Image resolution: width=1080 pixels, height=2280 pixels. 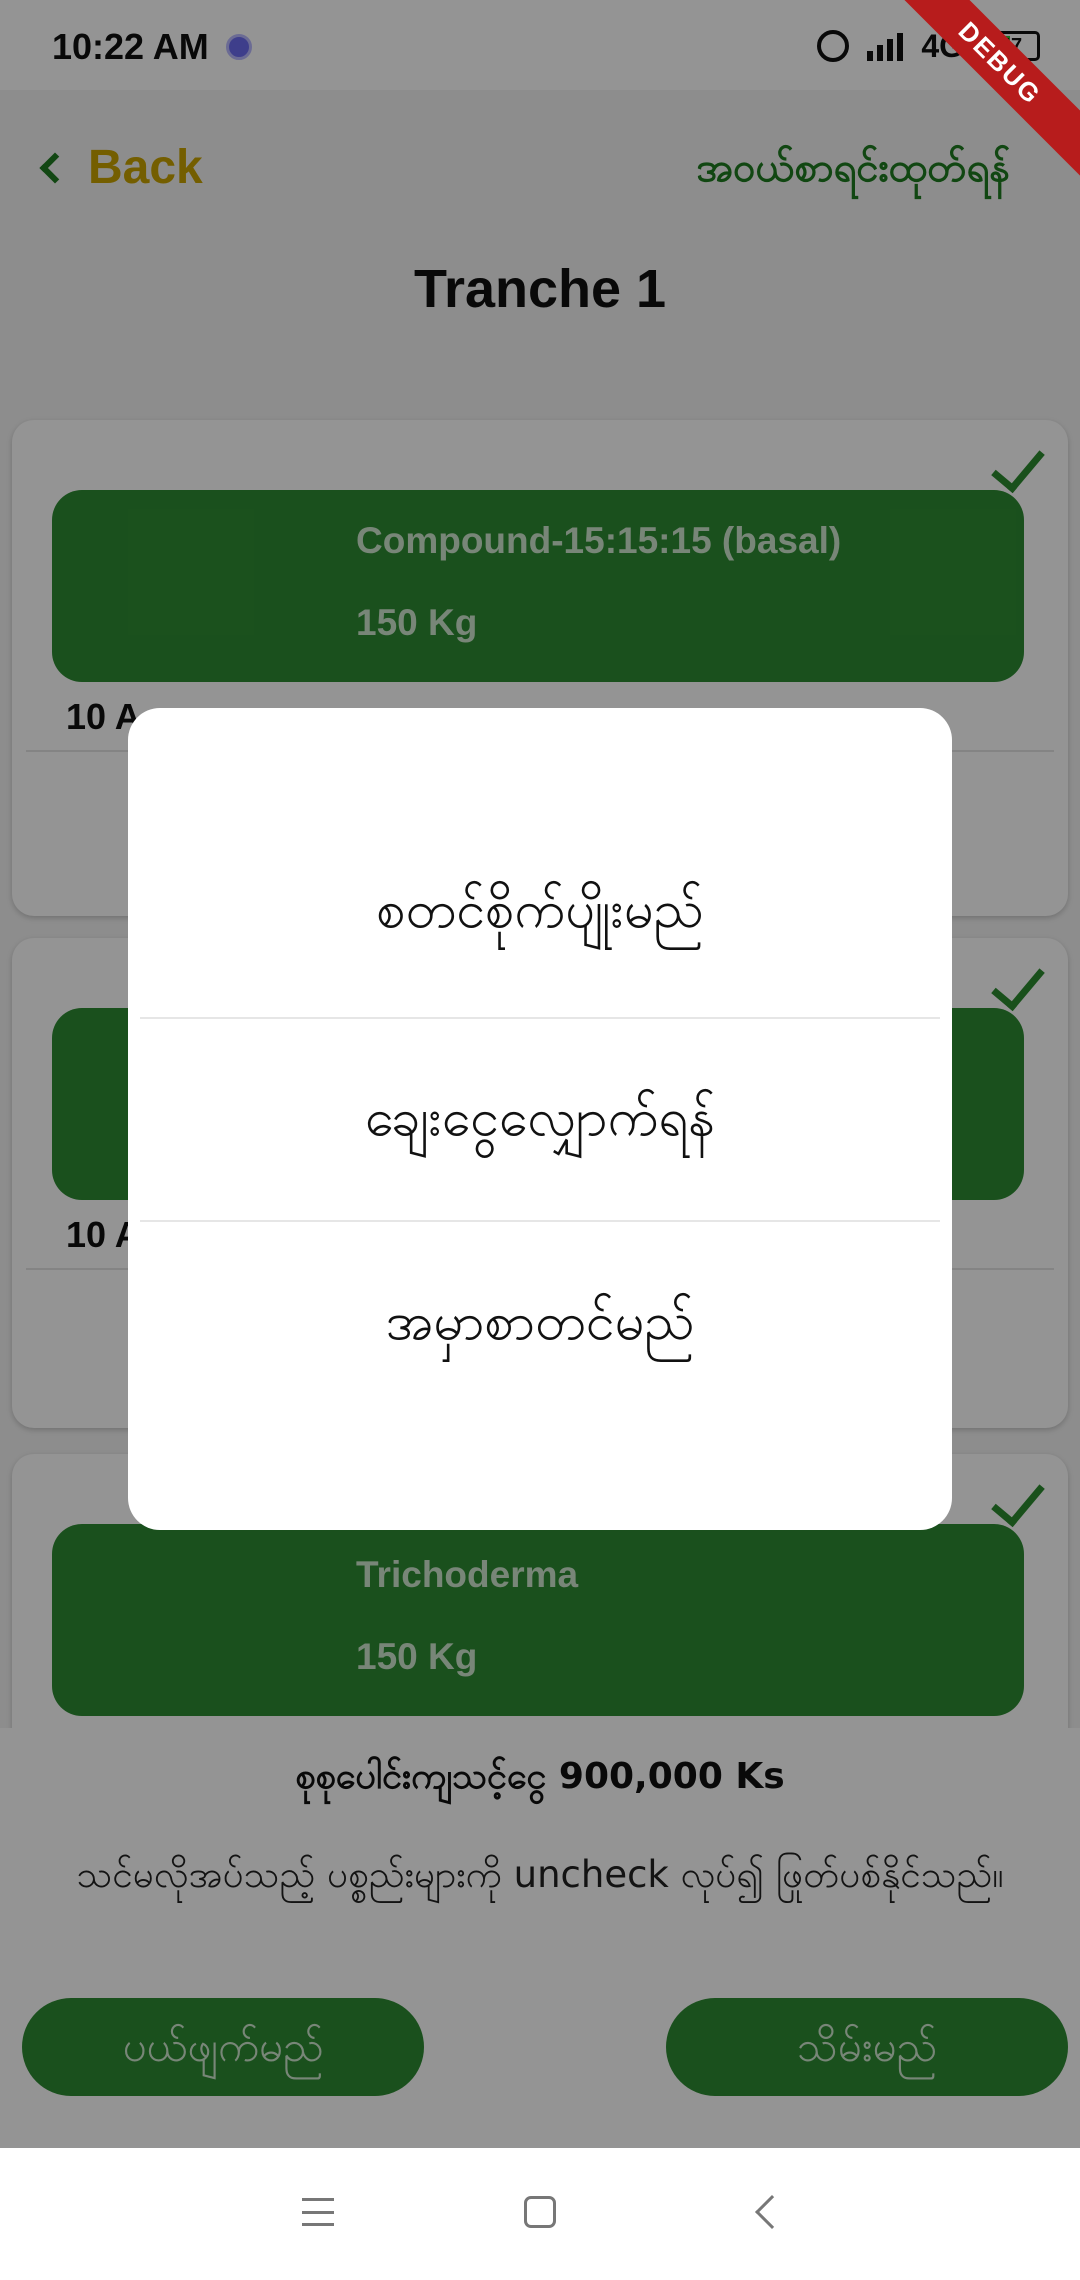 What do you see at coordinates (540, 910) in the screenshot?
I see `option-start-cultivation: စတင်စိုက်ပျိုးမည်` at bounding box center [540, 910].